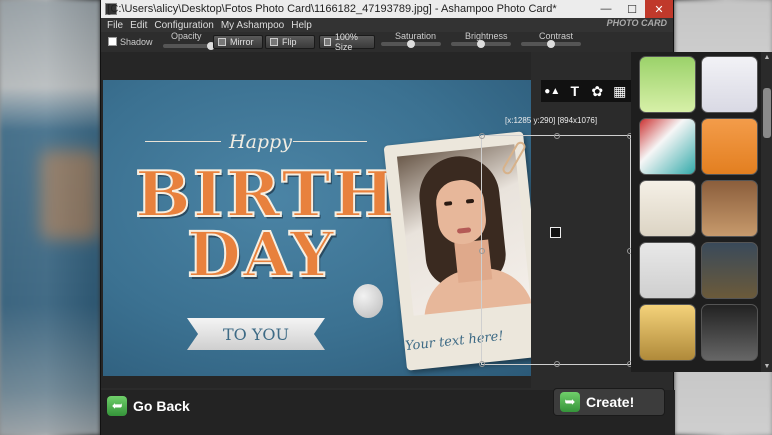 This screenshot has height=435, width=772. Describe the element at coordinates (189, 46) in the screenshot. I see `opacity-slider` at that location.